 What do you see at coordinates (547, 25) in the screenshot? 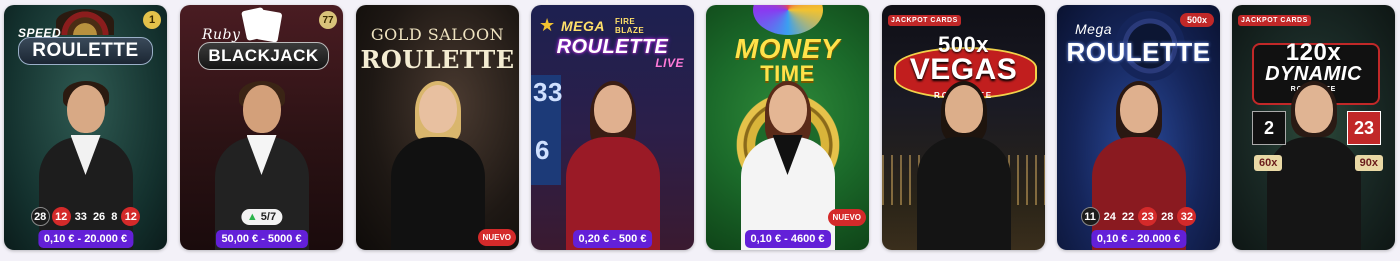
I see `star-icon: ★` at bounding box center [547, 25].